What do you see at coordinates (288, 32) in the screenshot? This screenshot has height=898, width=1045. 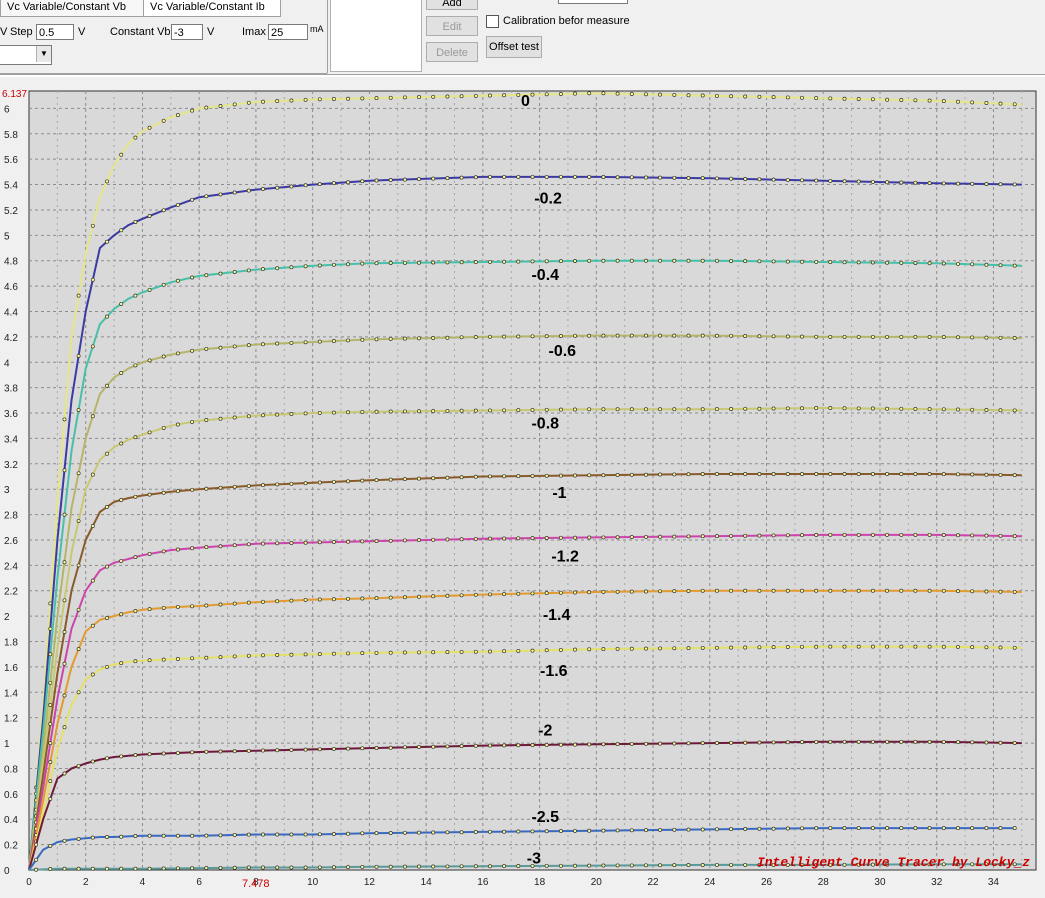 I see `imax-input: 25` at bounding box center [288, 32].